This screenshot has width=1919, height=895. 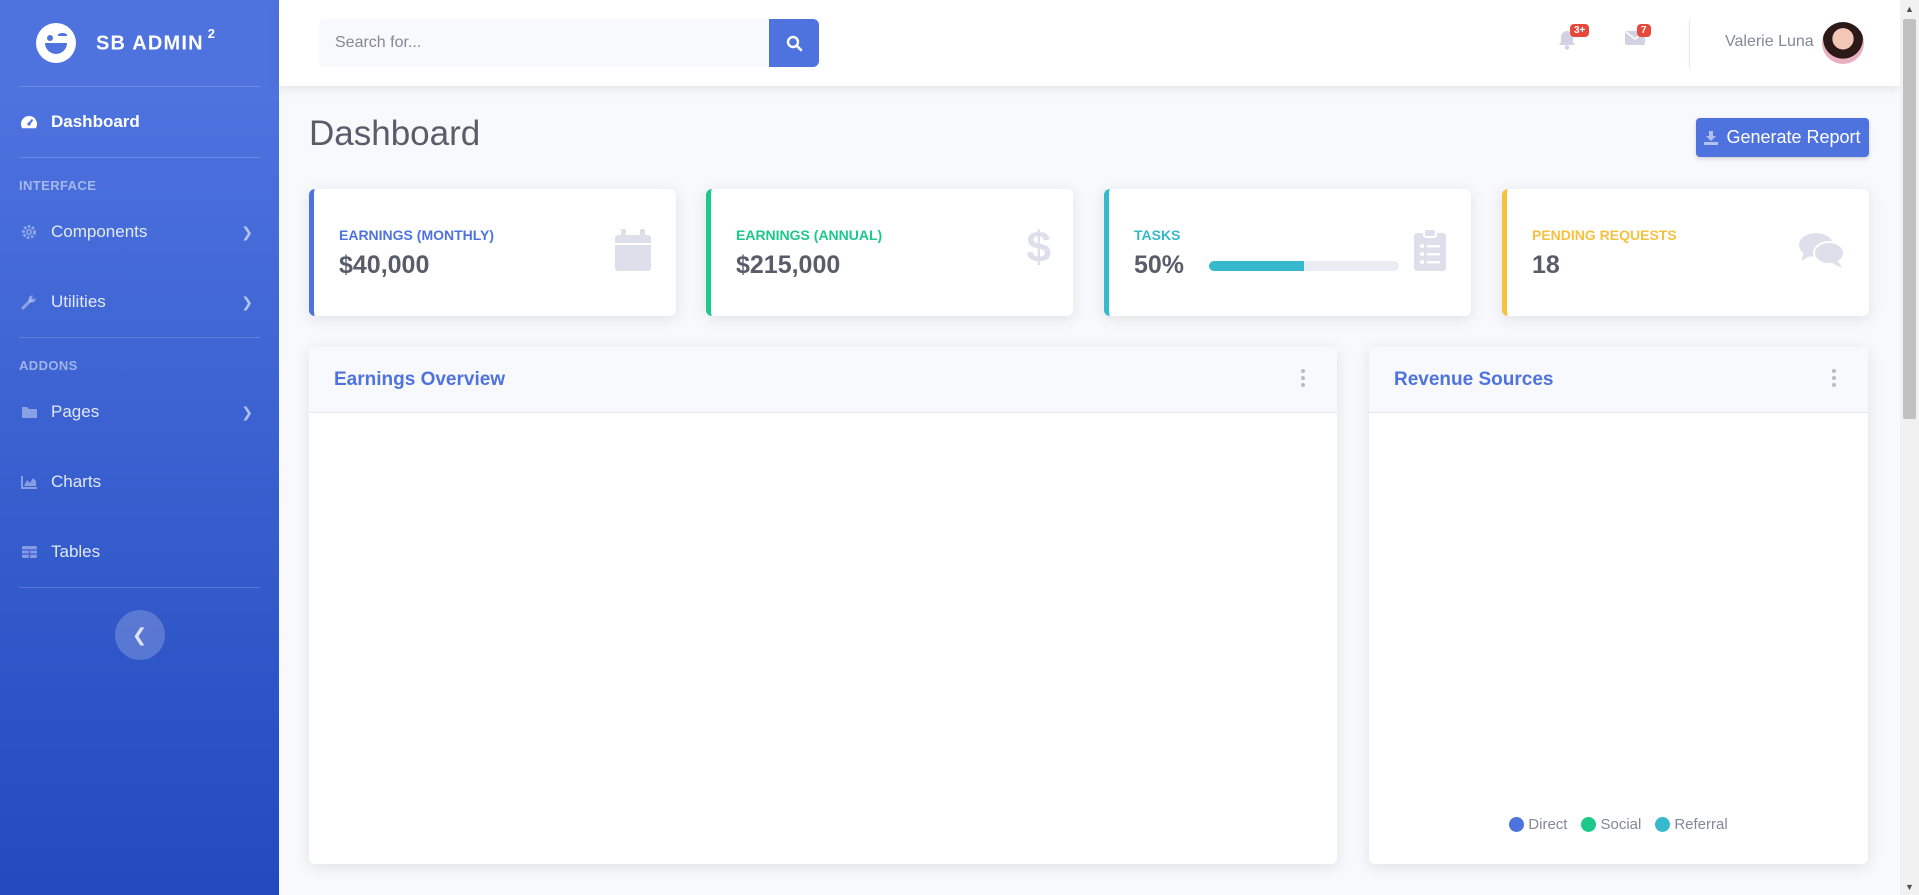 What do you see at coordinates (1909, 886) in the screenshot?
I see `scroll-down-icon: ▼` at bounding box center [1909, 886].